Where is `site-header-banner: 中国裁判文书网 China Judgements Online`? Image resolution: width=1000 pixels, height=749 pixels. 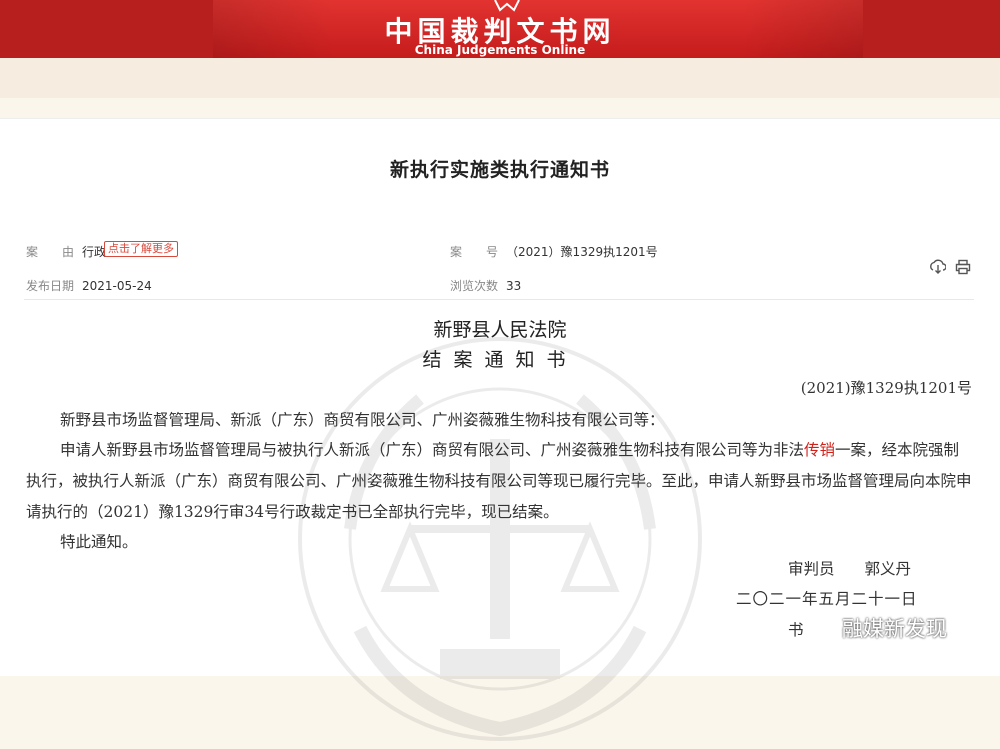 site-header-banner: 中国裁判文书网 China Judgements Online is located at coordinates (500, 29).